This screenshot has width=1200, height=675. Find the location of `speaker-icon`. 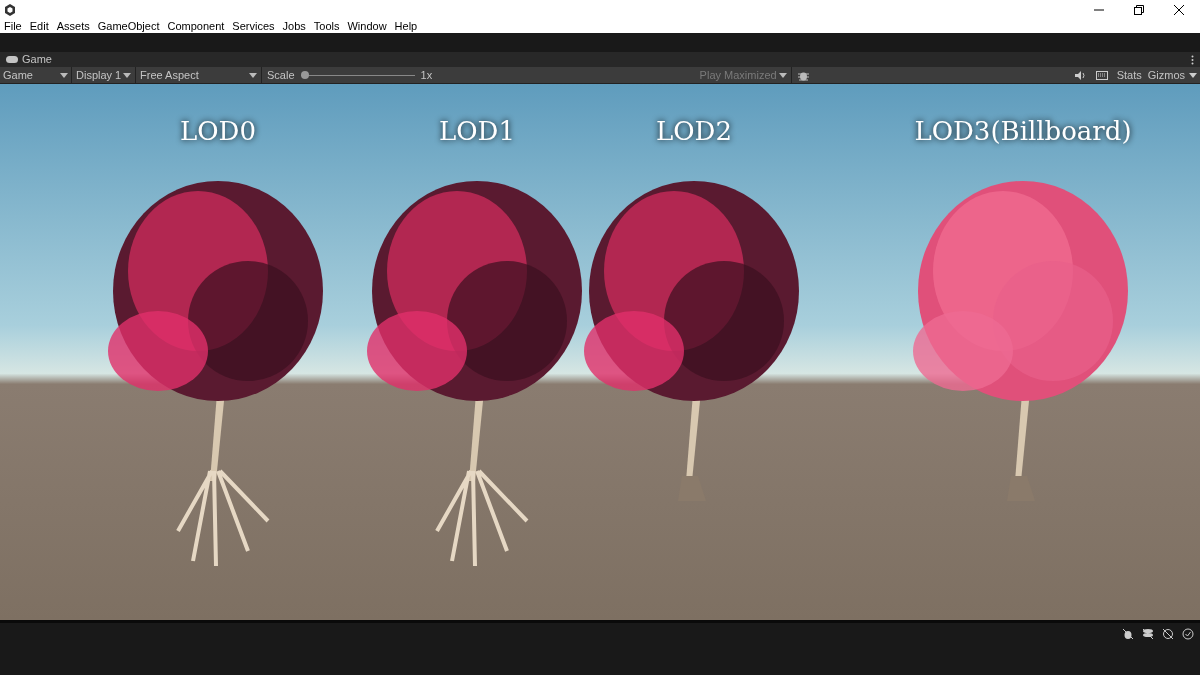

speaker-icon is located at coordinates (1080, 75).